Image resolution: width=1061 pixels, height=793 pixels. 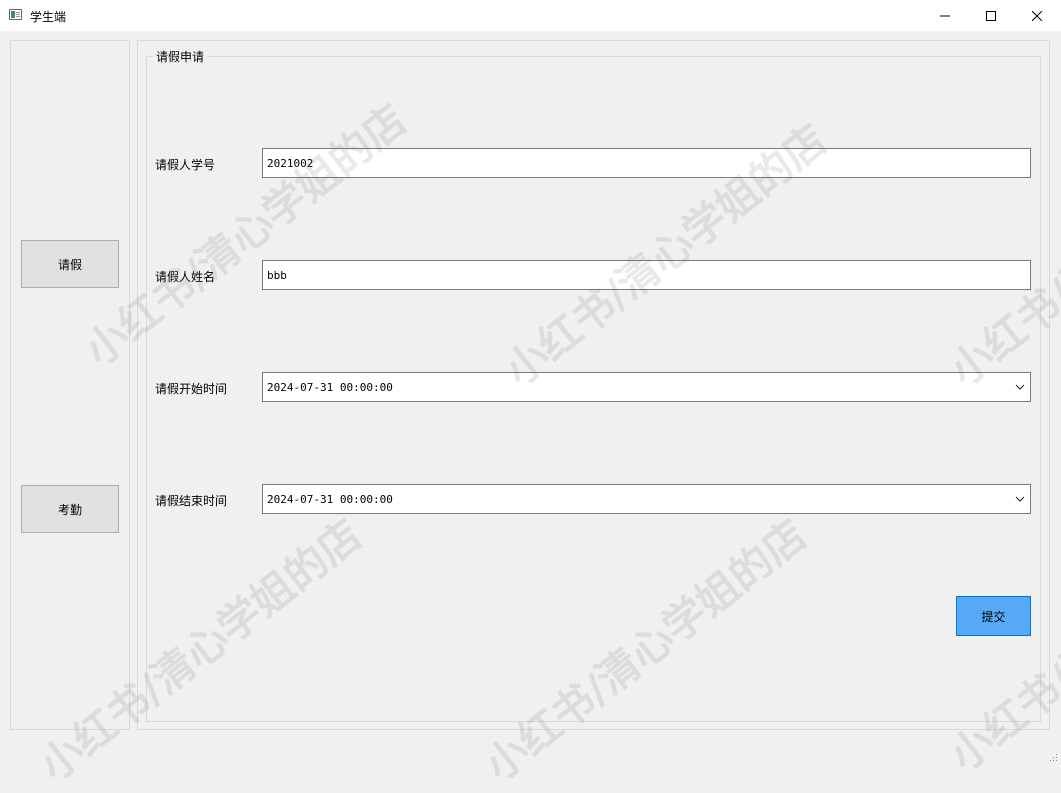 I want to click on minimize-icon, so click(x=945, y=15).